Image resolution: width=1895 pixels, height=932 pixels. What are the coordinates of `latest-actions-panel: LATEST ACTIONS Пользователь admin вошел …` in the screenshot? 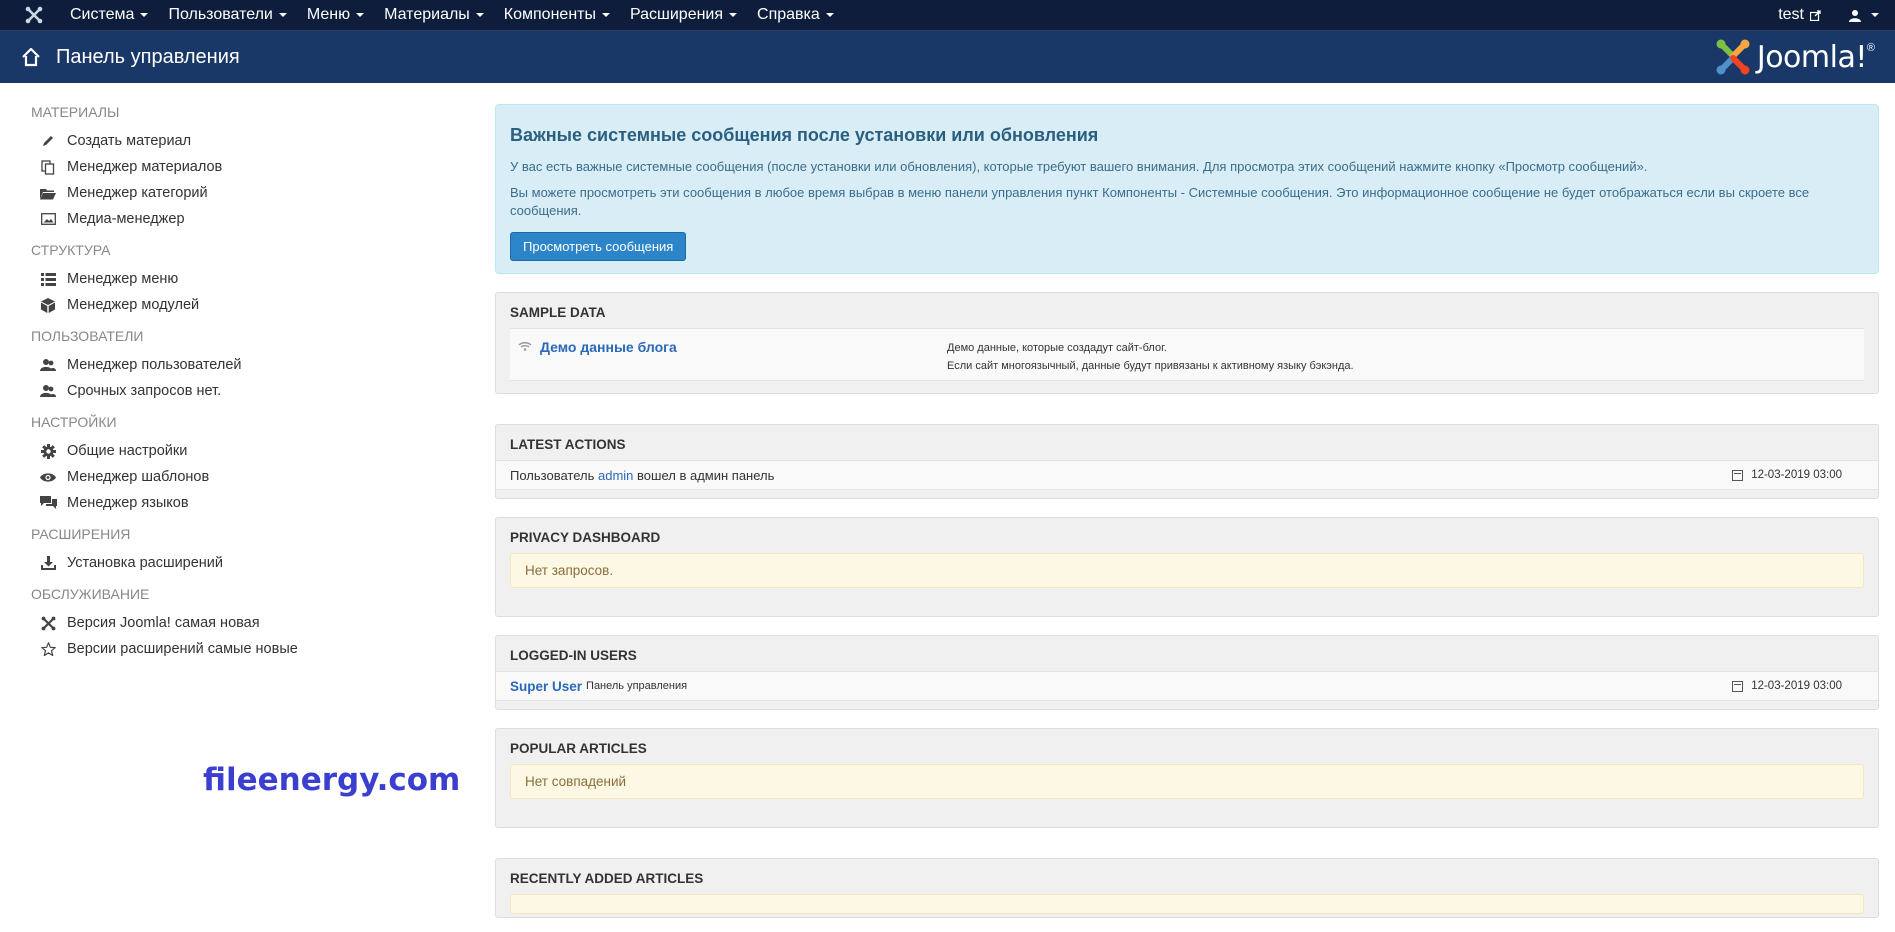 It's located at (1187, 461).